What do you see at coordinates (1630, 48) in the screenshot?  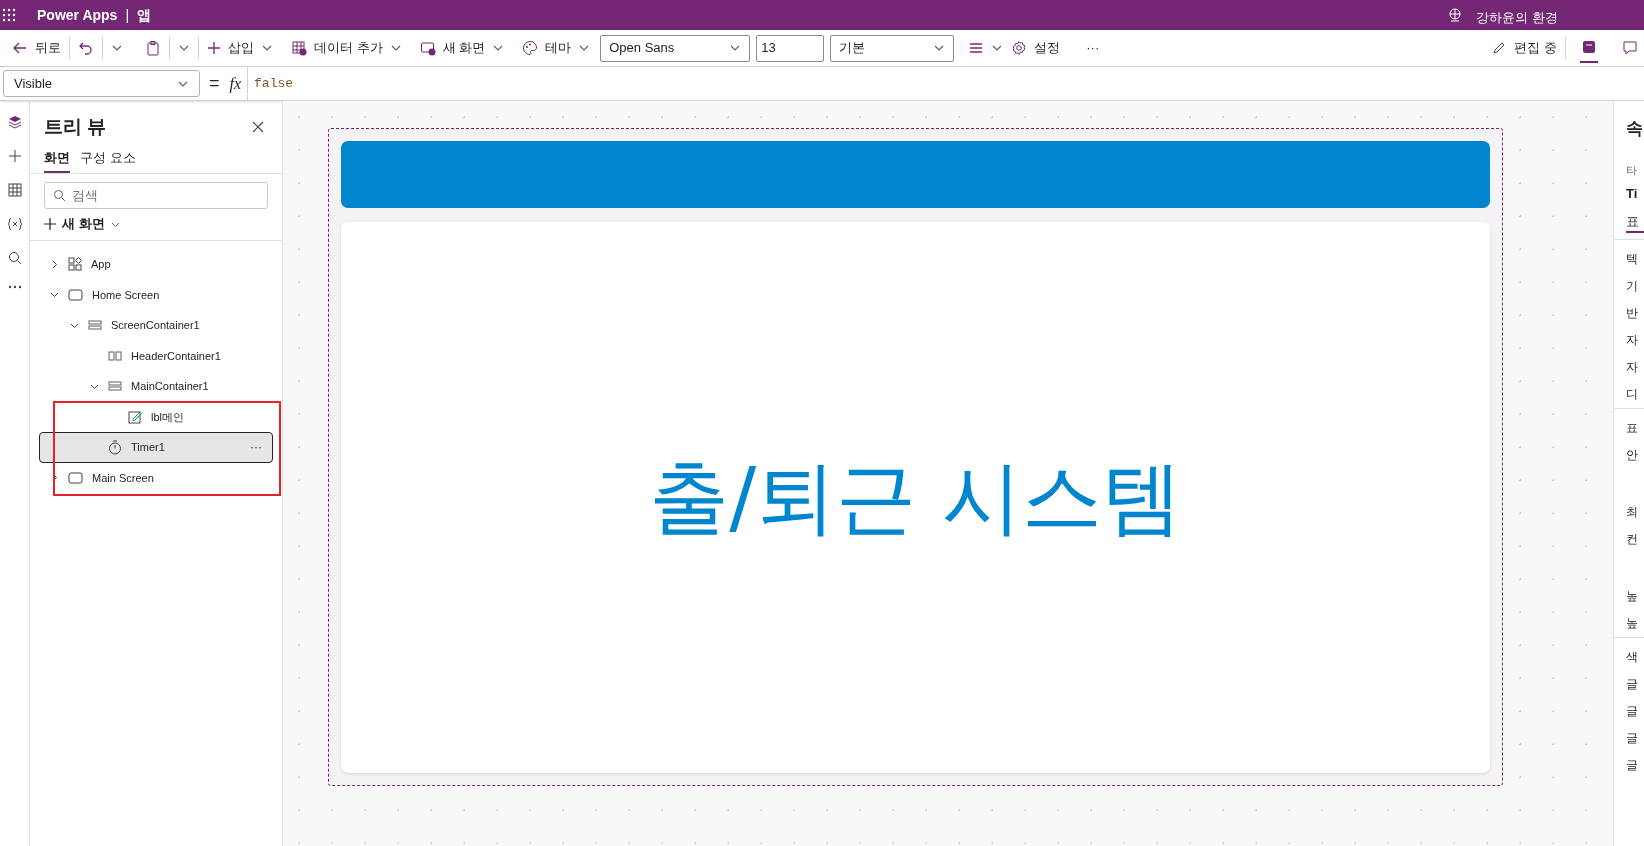 I see `comment-icon` at bounding box center [1630, 48].